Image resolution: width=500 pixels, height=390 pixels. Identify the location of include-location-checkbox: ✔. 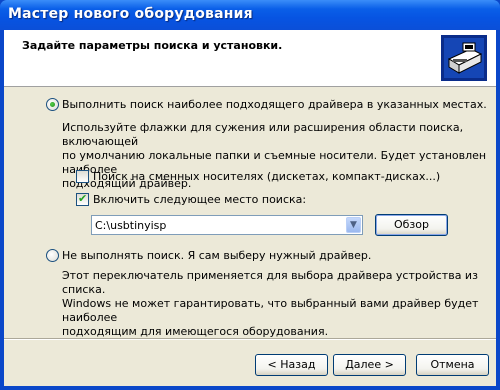
(82, 199).